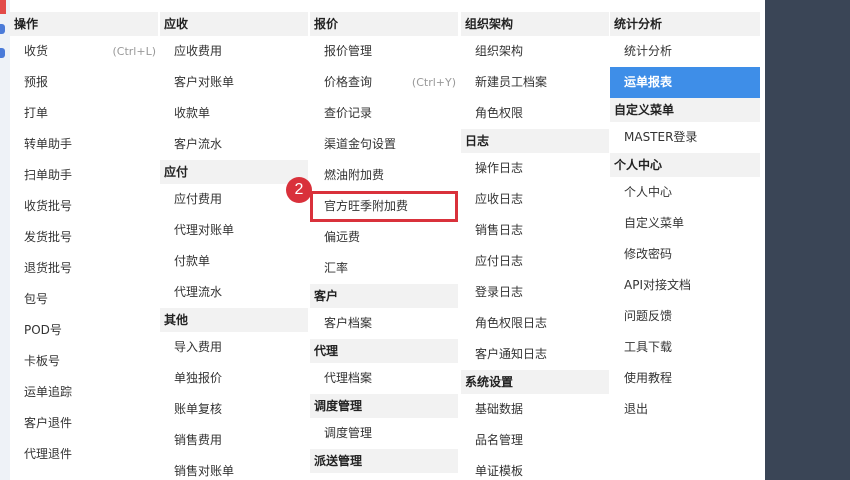  Describe the element at coordinates (234, 292) in the screenshot. I see `menu-item: 代理流水` at that location.